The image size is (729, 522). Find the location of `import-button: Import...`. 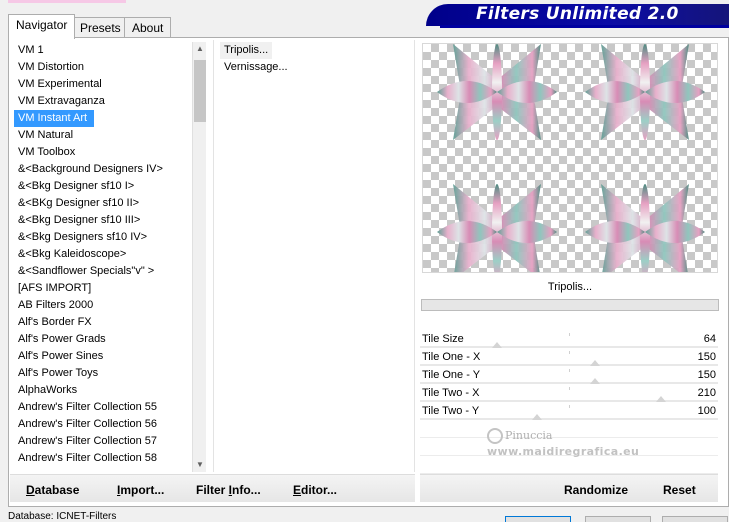

import-button: Import... is located at coordinates (140, 490).